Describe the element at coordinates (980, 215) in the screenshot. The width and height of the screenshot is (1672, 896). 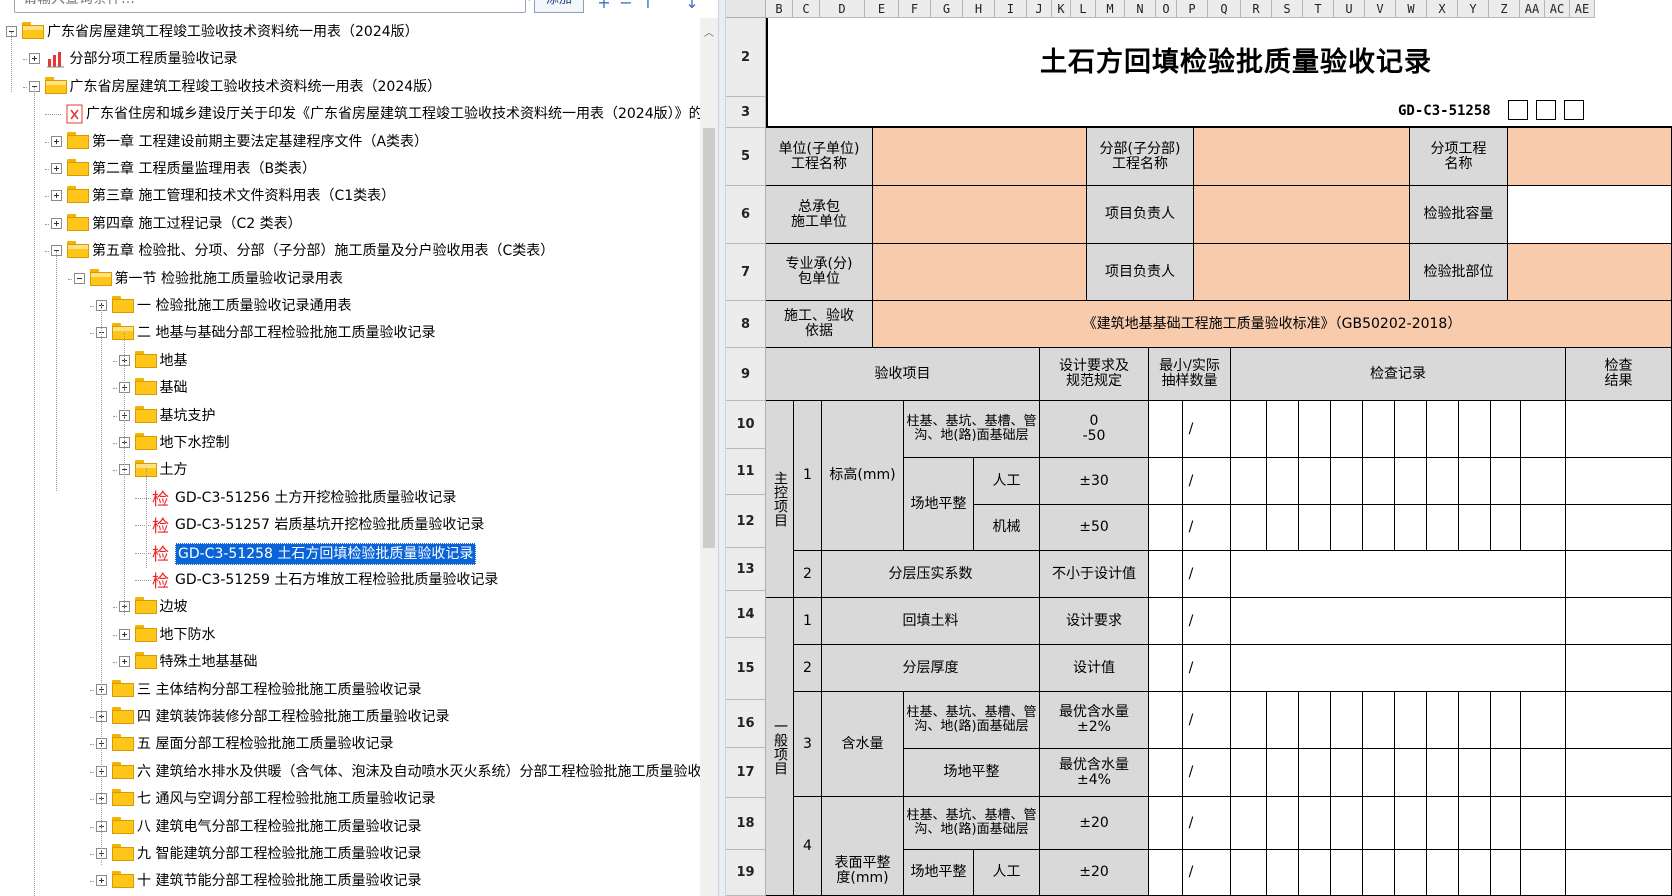
I see `contractor-field` at that location.